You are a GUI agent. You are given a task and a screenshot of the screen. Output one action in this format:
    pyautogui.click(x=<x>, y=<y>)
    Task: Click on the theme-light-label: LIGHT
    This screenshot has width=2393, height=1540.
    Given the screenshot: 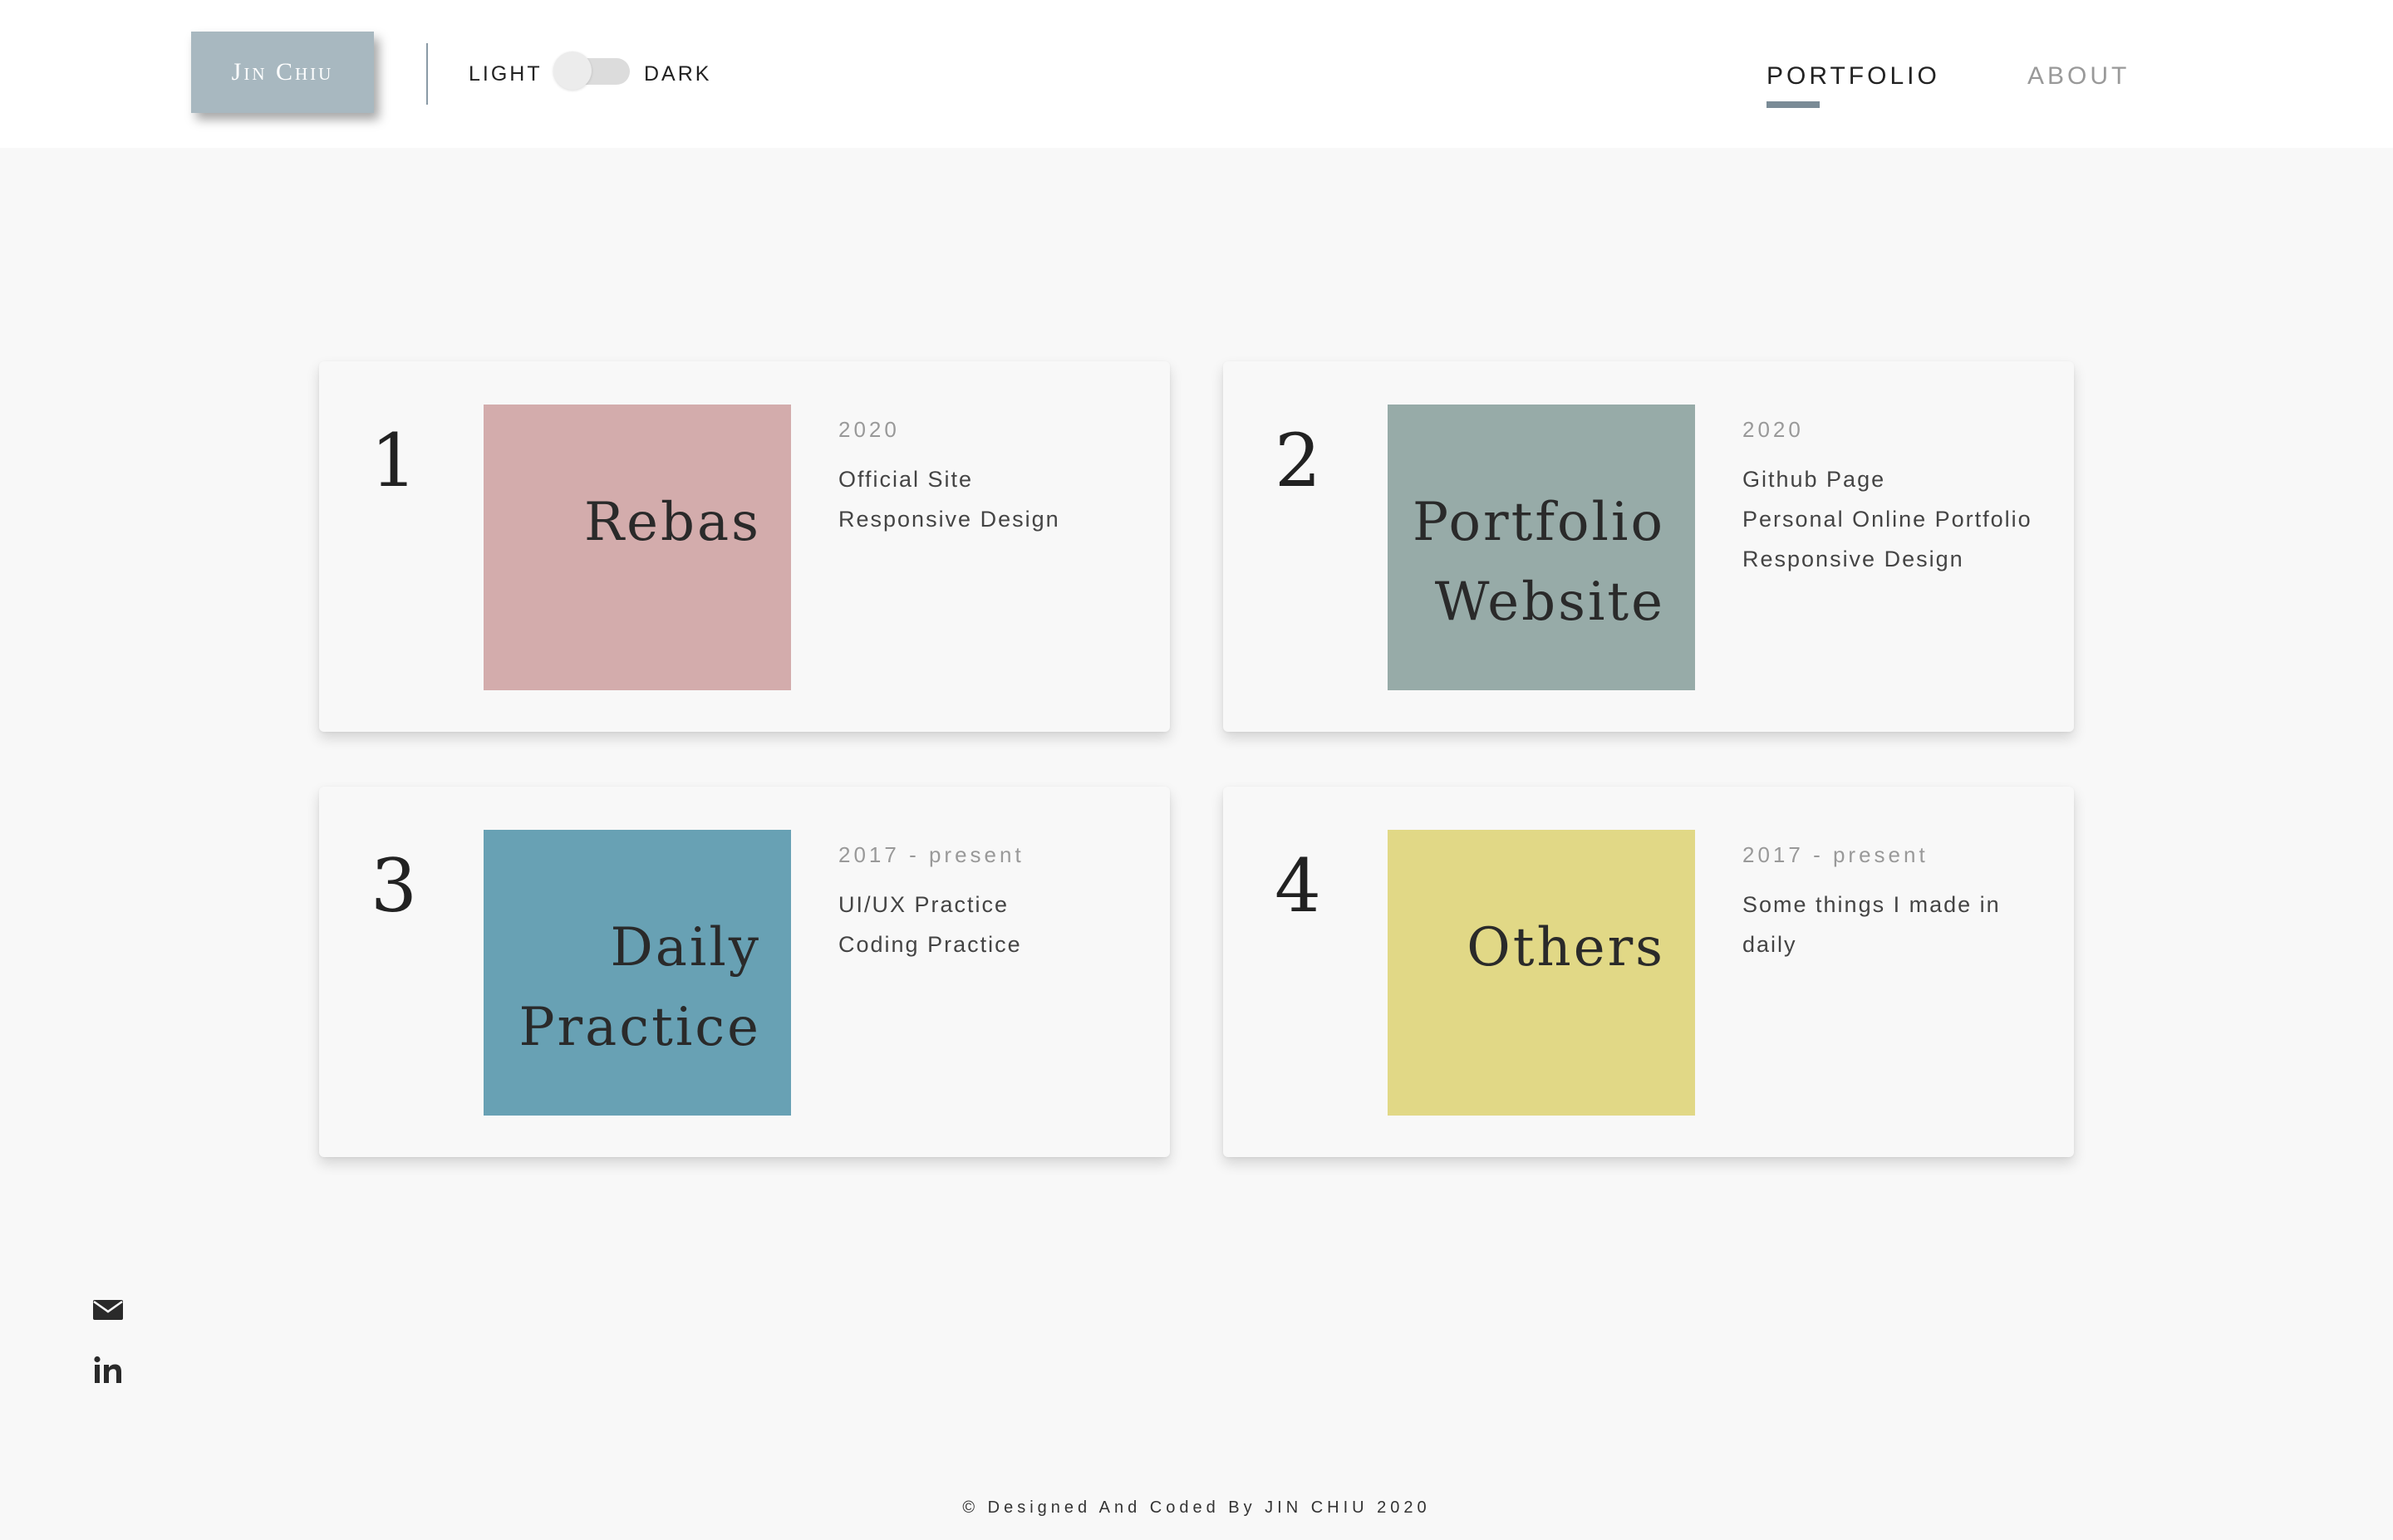 What is the action you would take?
    pyautogui.click(x=506, y=74)
    